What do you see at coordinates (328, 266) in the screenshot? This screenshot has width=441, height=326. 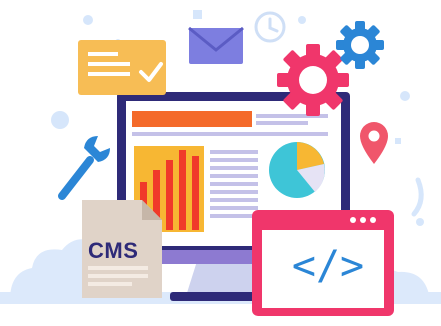 I see `code-icon: </>` at bounding box center [328, 266].